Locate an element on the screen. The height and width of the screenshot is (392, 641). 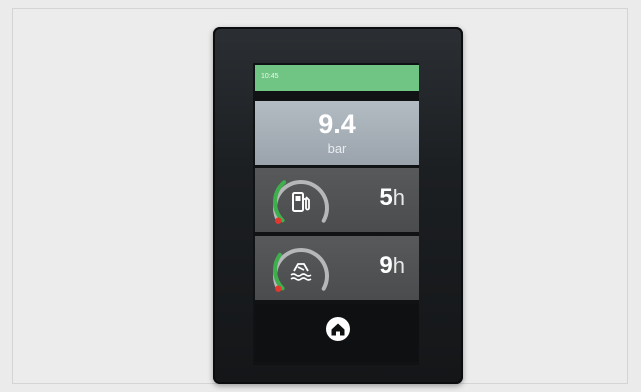
tank-hours-unit: h is located at coordinates (398, 265).